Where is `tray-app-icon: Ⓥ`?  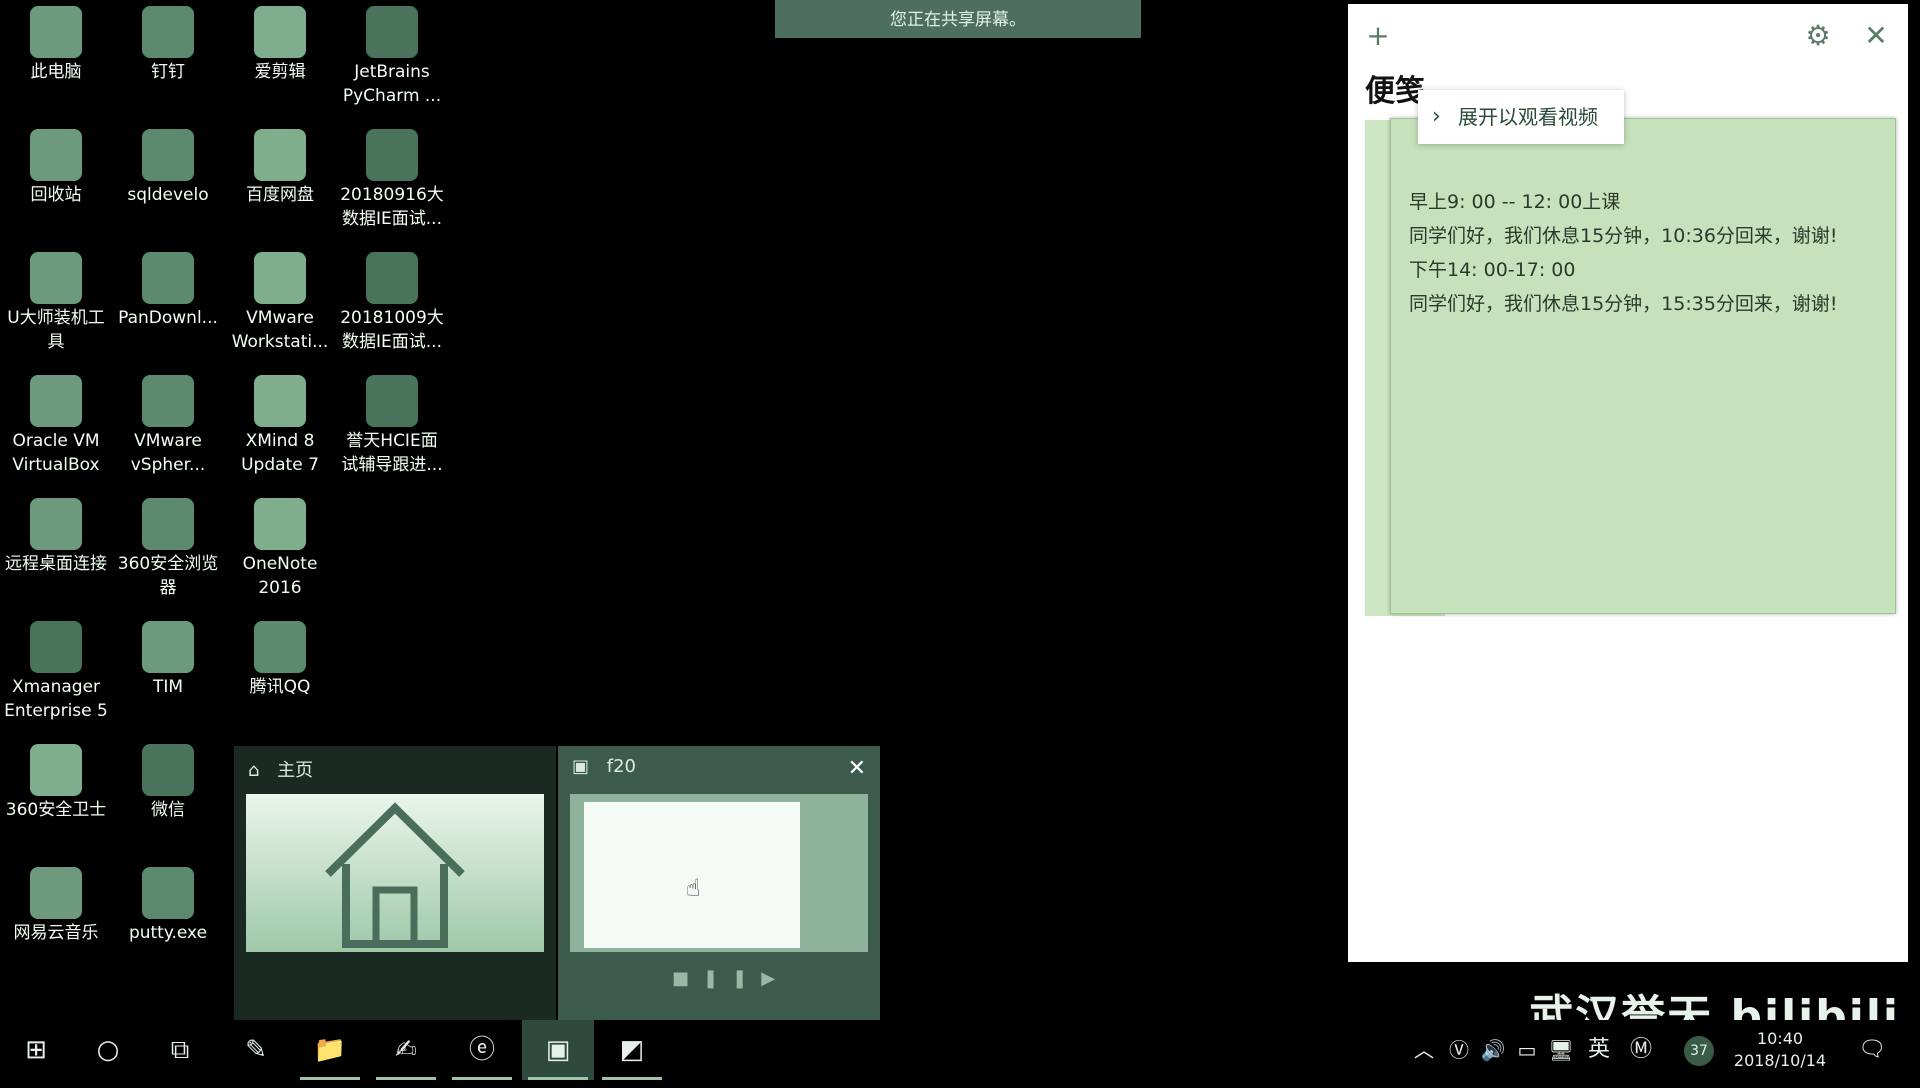 tray-app-icon: Ⓥ is located at coordinates (1459, 1050).